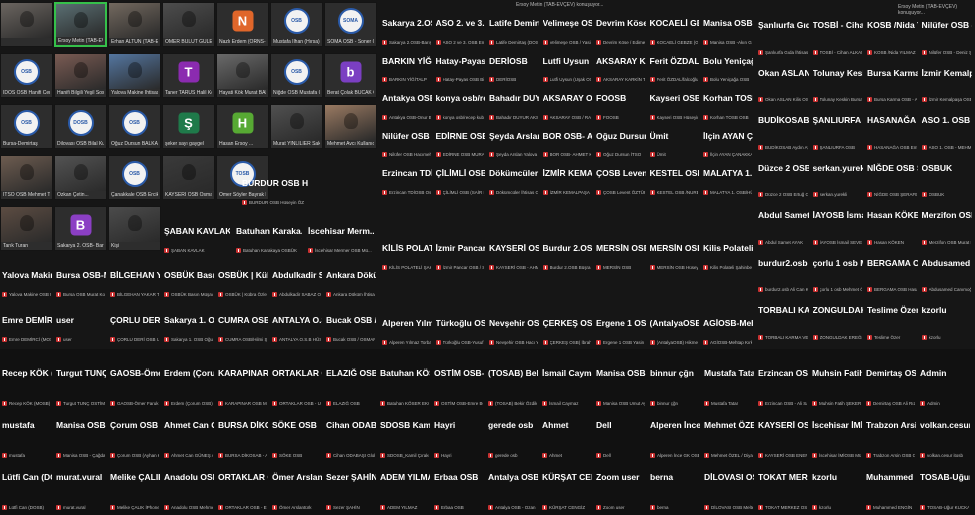 This screenshot has height=515, width=975. Describe the element at coordinates (675, 67) in the screenshot. I see `participant-tile: Ferit ÖZDAL/fal... Ferit ÖZDAL/falcoğlu` at that location.